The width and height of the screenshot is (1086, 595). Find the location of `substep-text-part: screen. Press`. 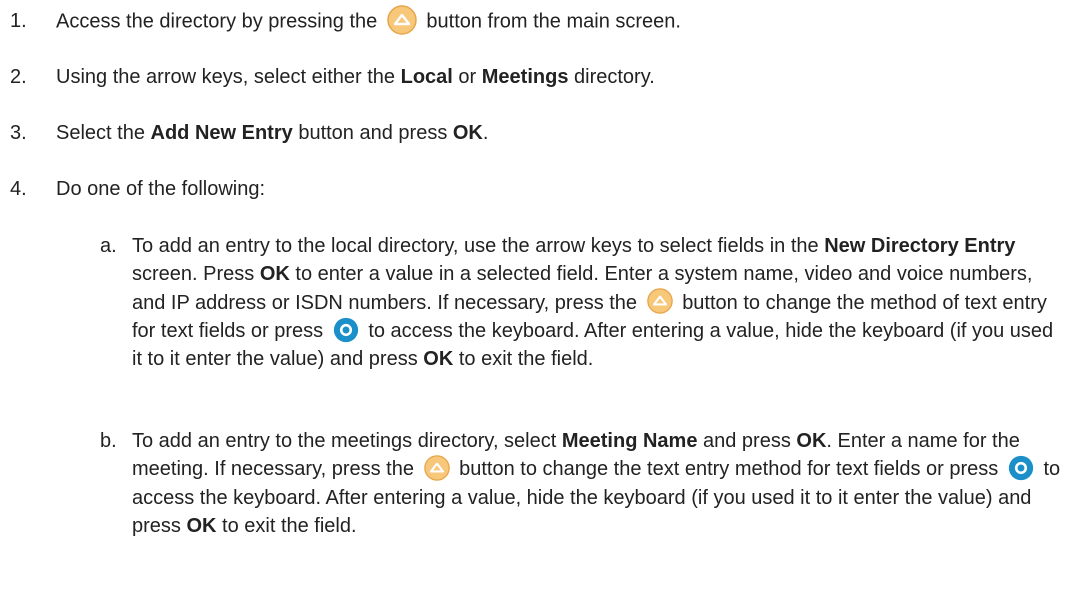

substep-text-part: screen. Press is located at coordinates (196, 274).